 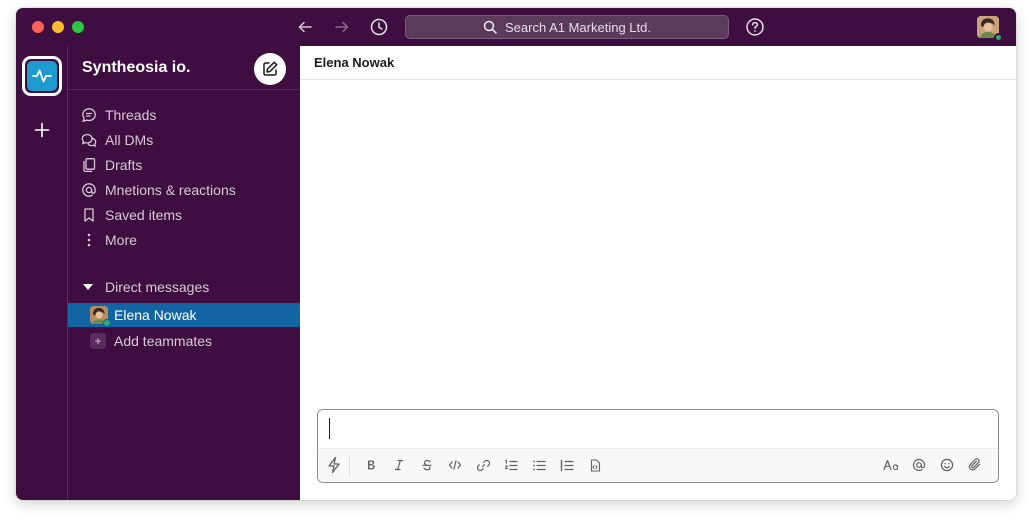 I want to click on italic-button, so click(x=399, y=465).